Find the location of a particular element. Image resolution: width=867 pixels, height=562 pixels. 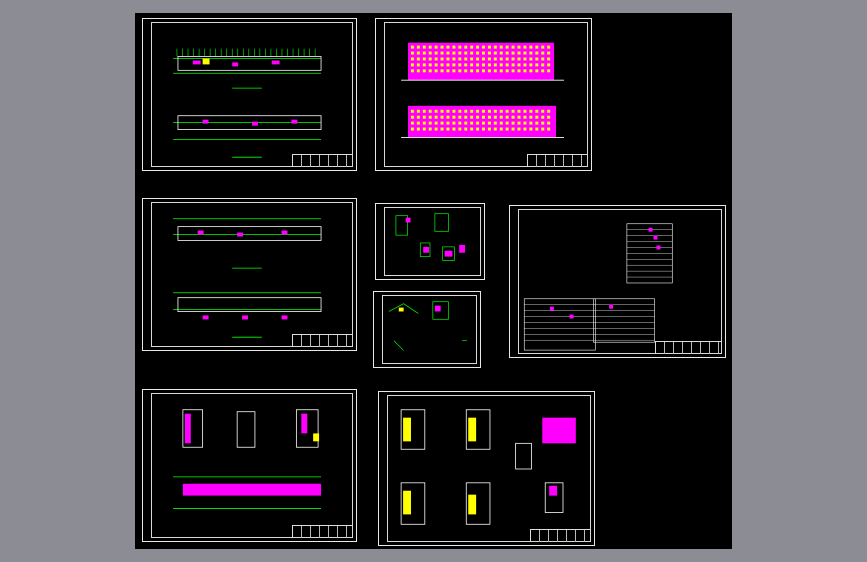

stair-plan-drawing is located at coordinates (488, 467).